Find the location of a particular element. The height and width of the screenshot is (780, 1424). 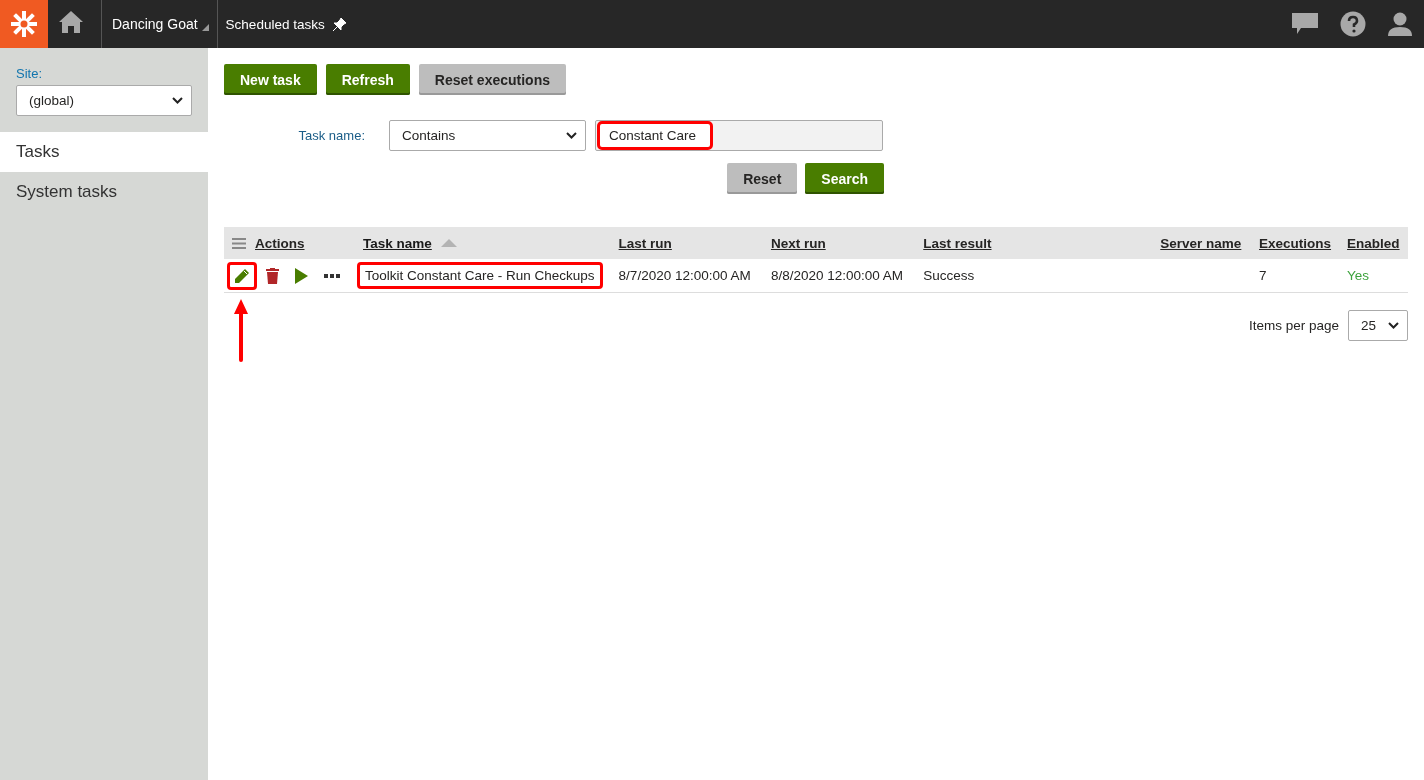

table-cell: Yes is located at coordinates (1358, 275).